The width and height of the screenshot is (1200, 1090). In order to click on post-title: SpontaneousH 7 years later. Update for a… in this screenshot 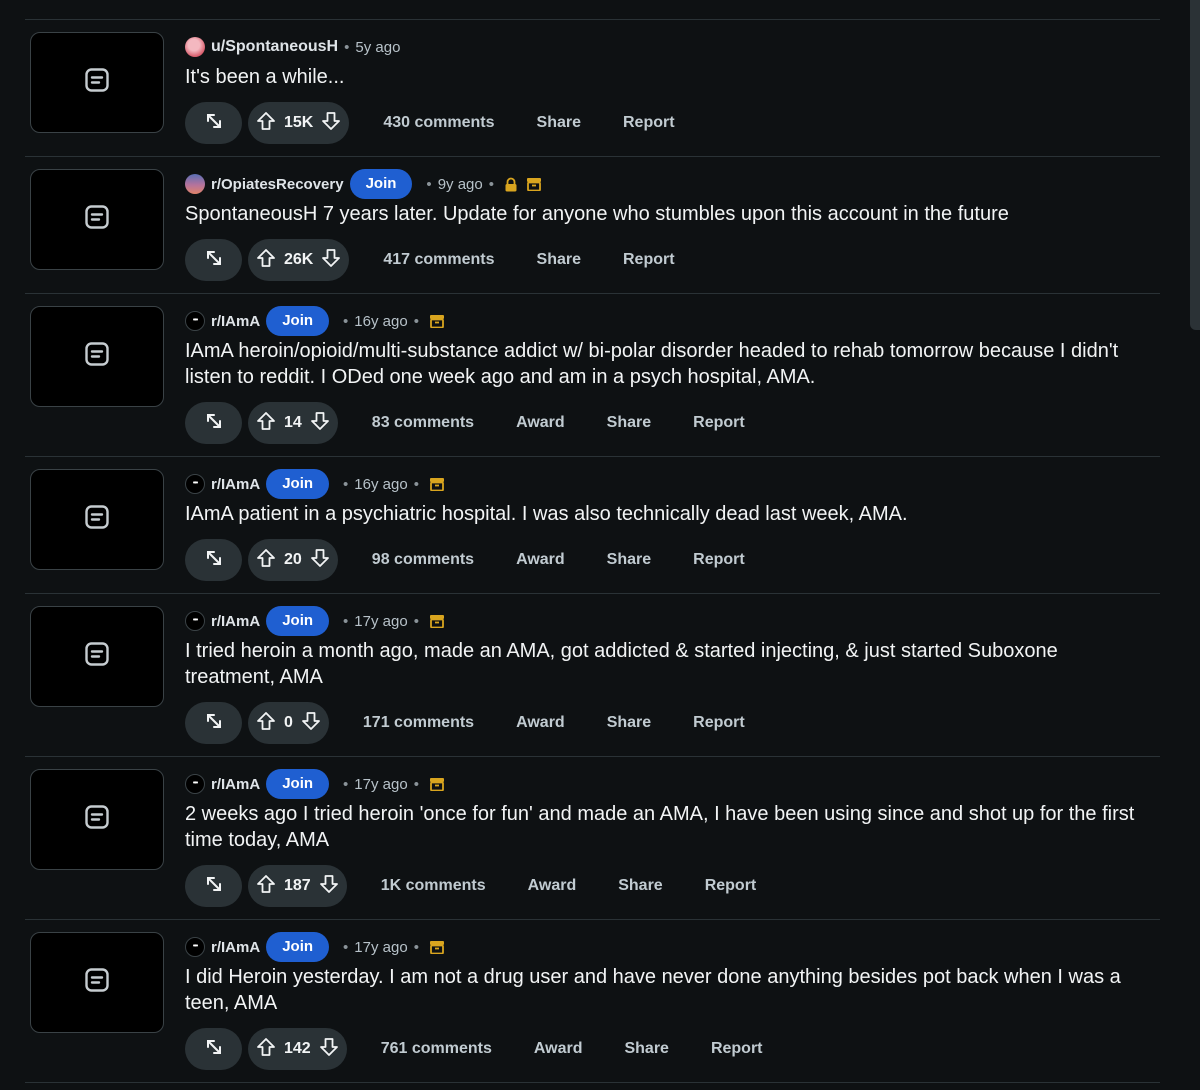, I will do `click(672, 214)`.